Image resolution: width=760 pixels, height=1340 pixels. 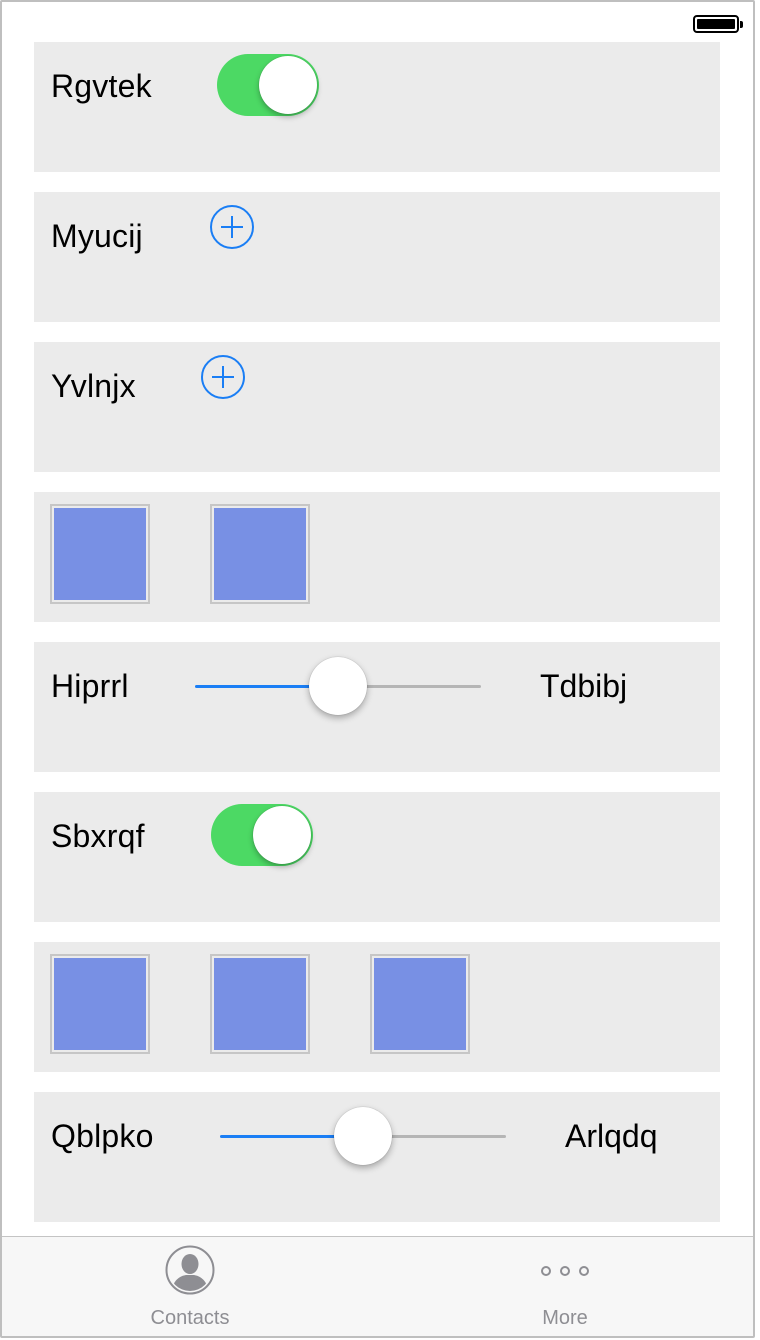 I want to click on row-label: Yvlnjx, so click(x=93, y=386).